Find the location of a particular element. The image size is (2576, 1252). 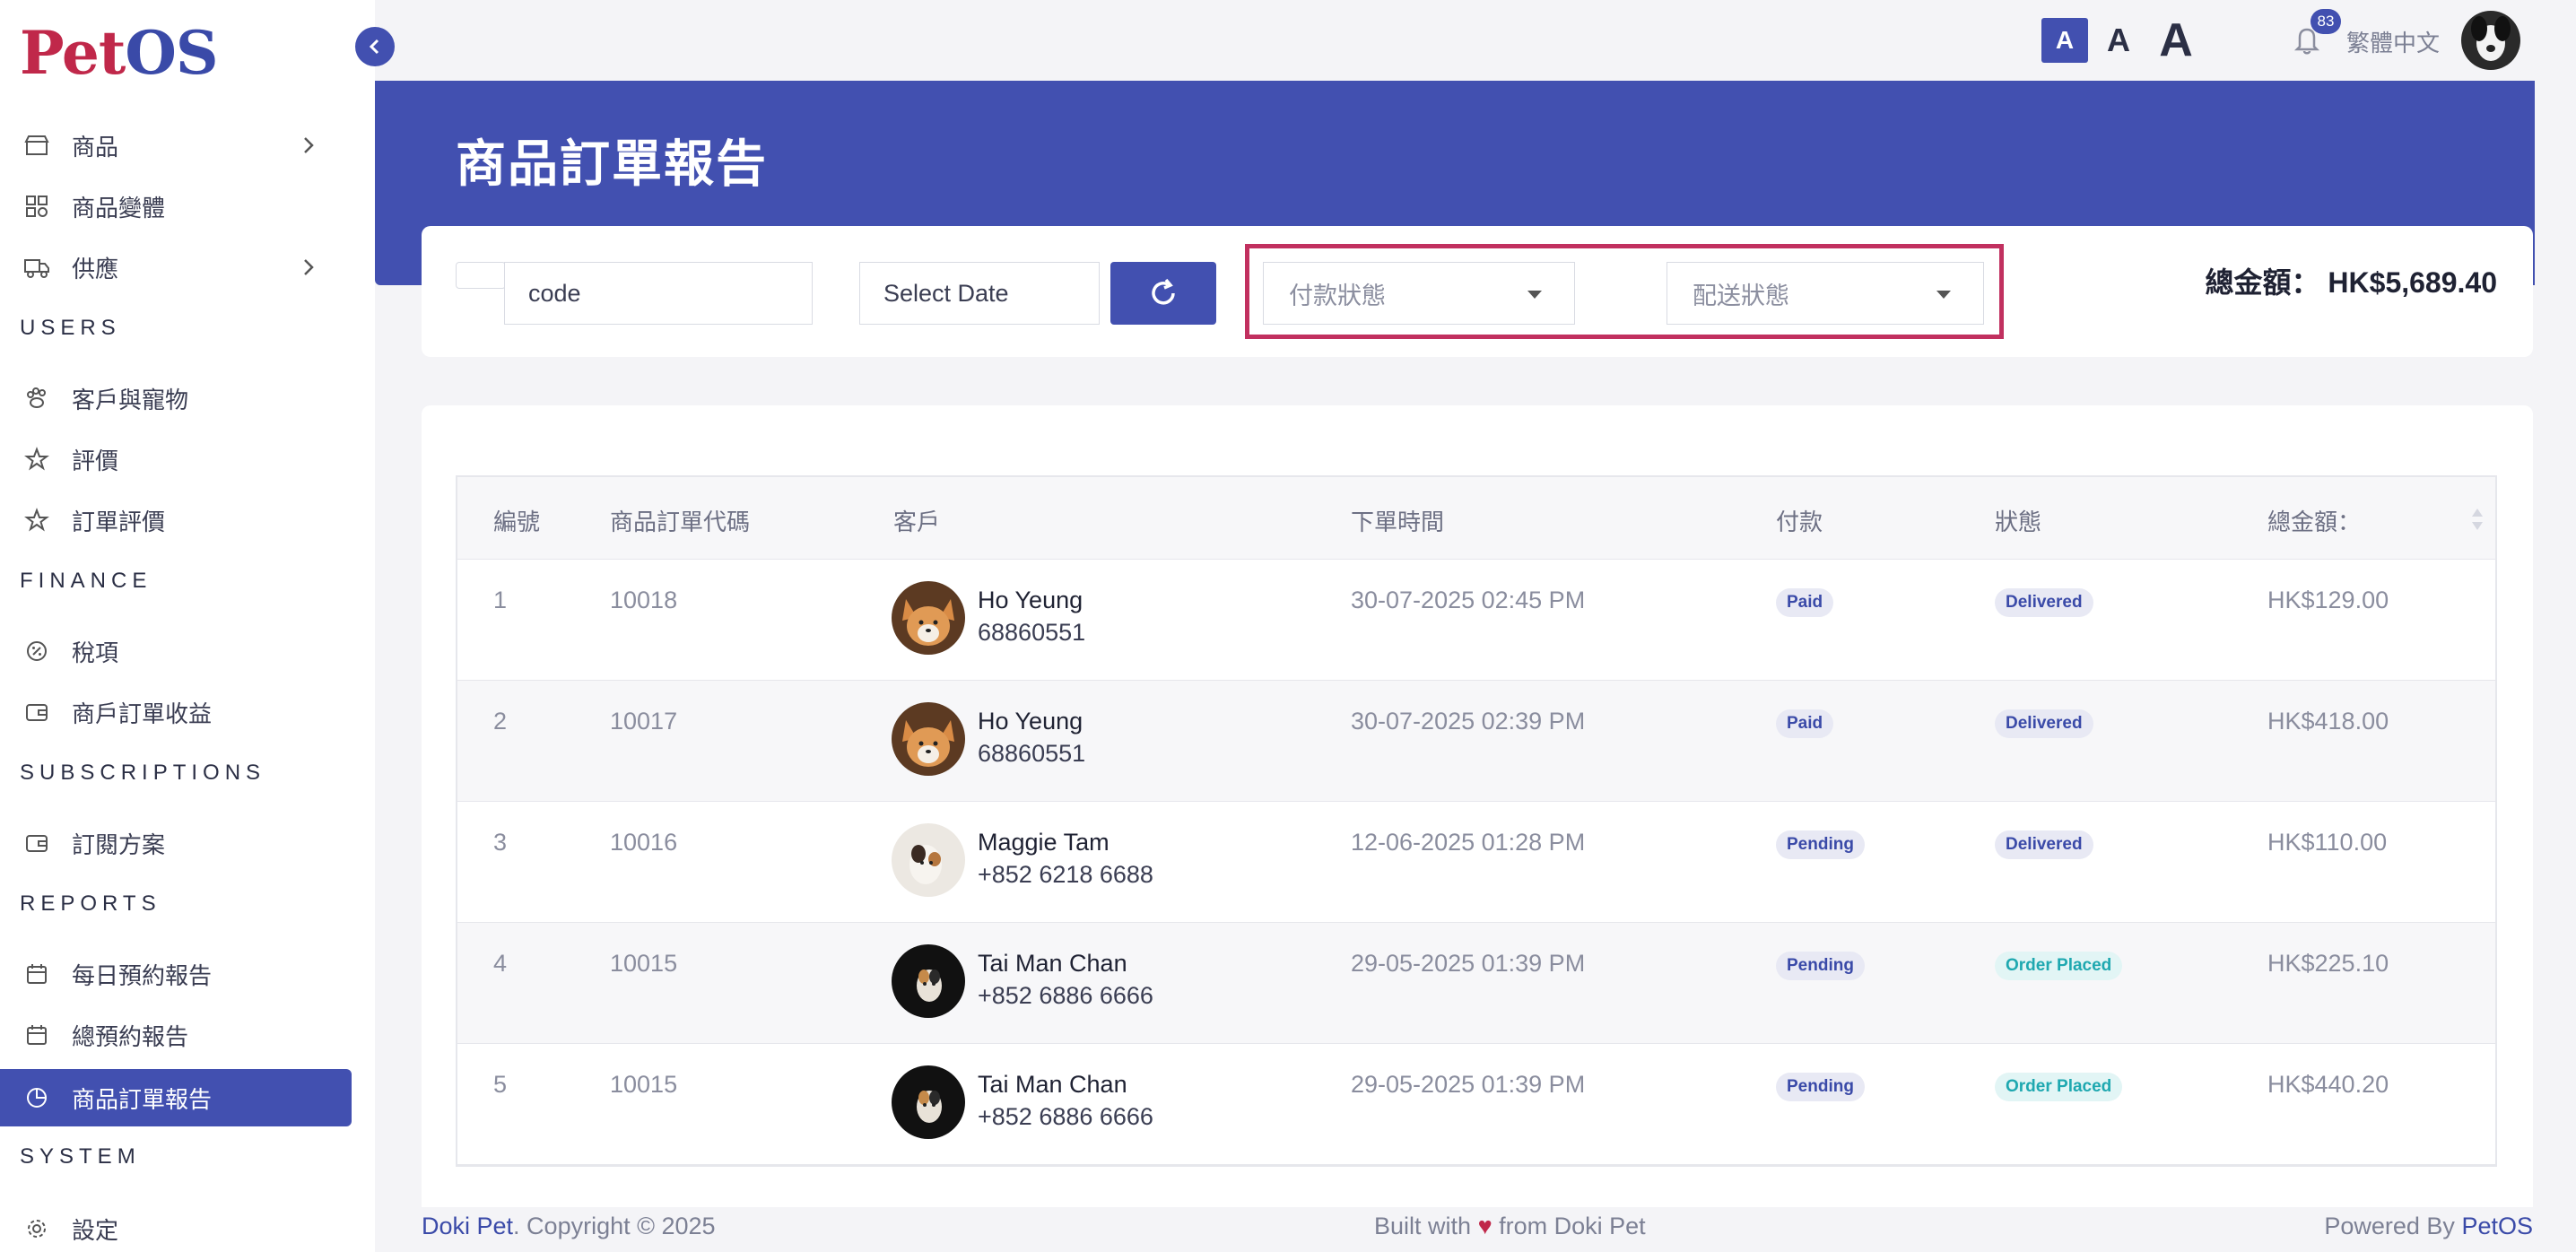

sidebar-item-supply: 供應 is located at coordinates (176, 267).